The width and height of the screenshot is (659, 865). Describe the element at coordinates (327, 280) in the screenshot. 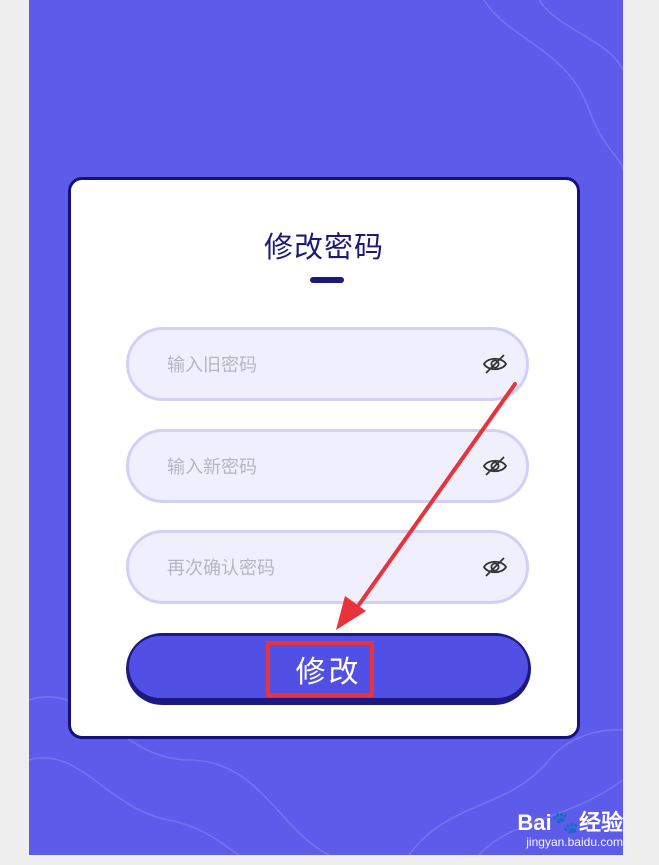

I see `title-underline` at that location.